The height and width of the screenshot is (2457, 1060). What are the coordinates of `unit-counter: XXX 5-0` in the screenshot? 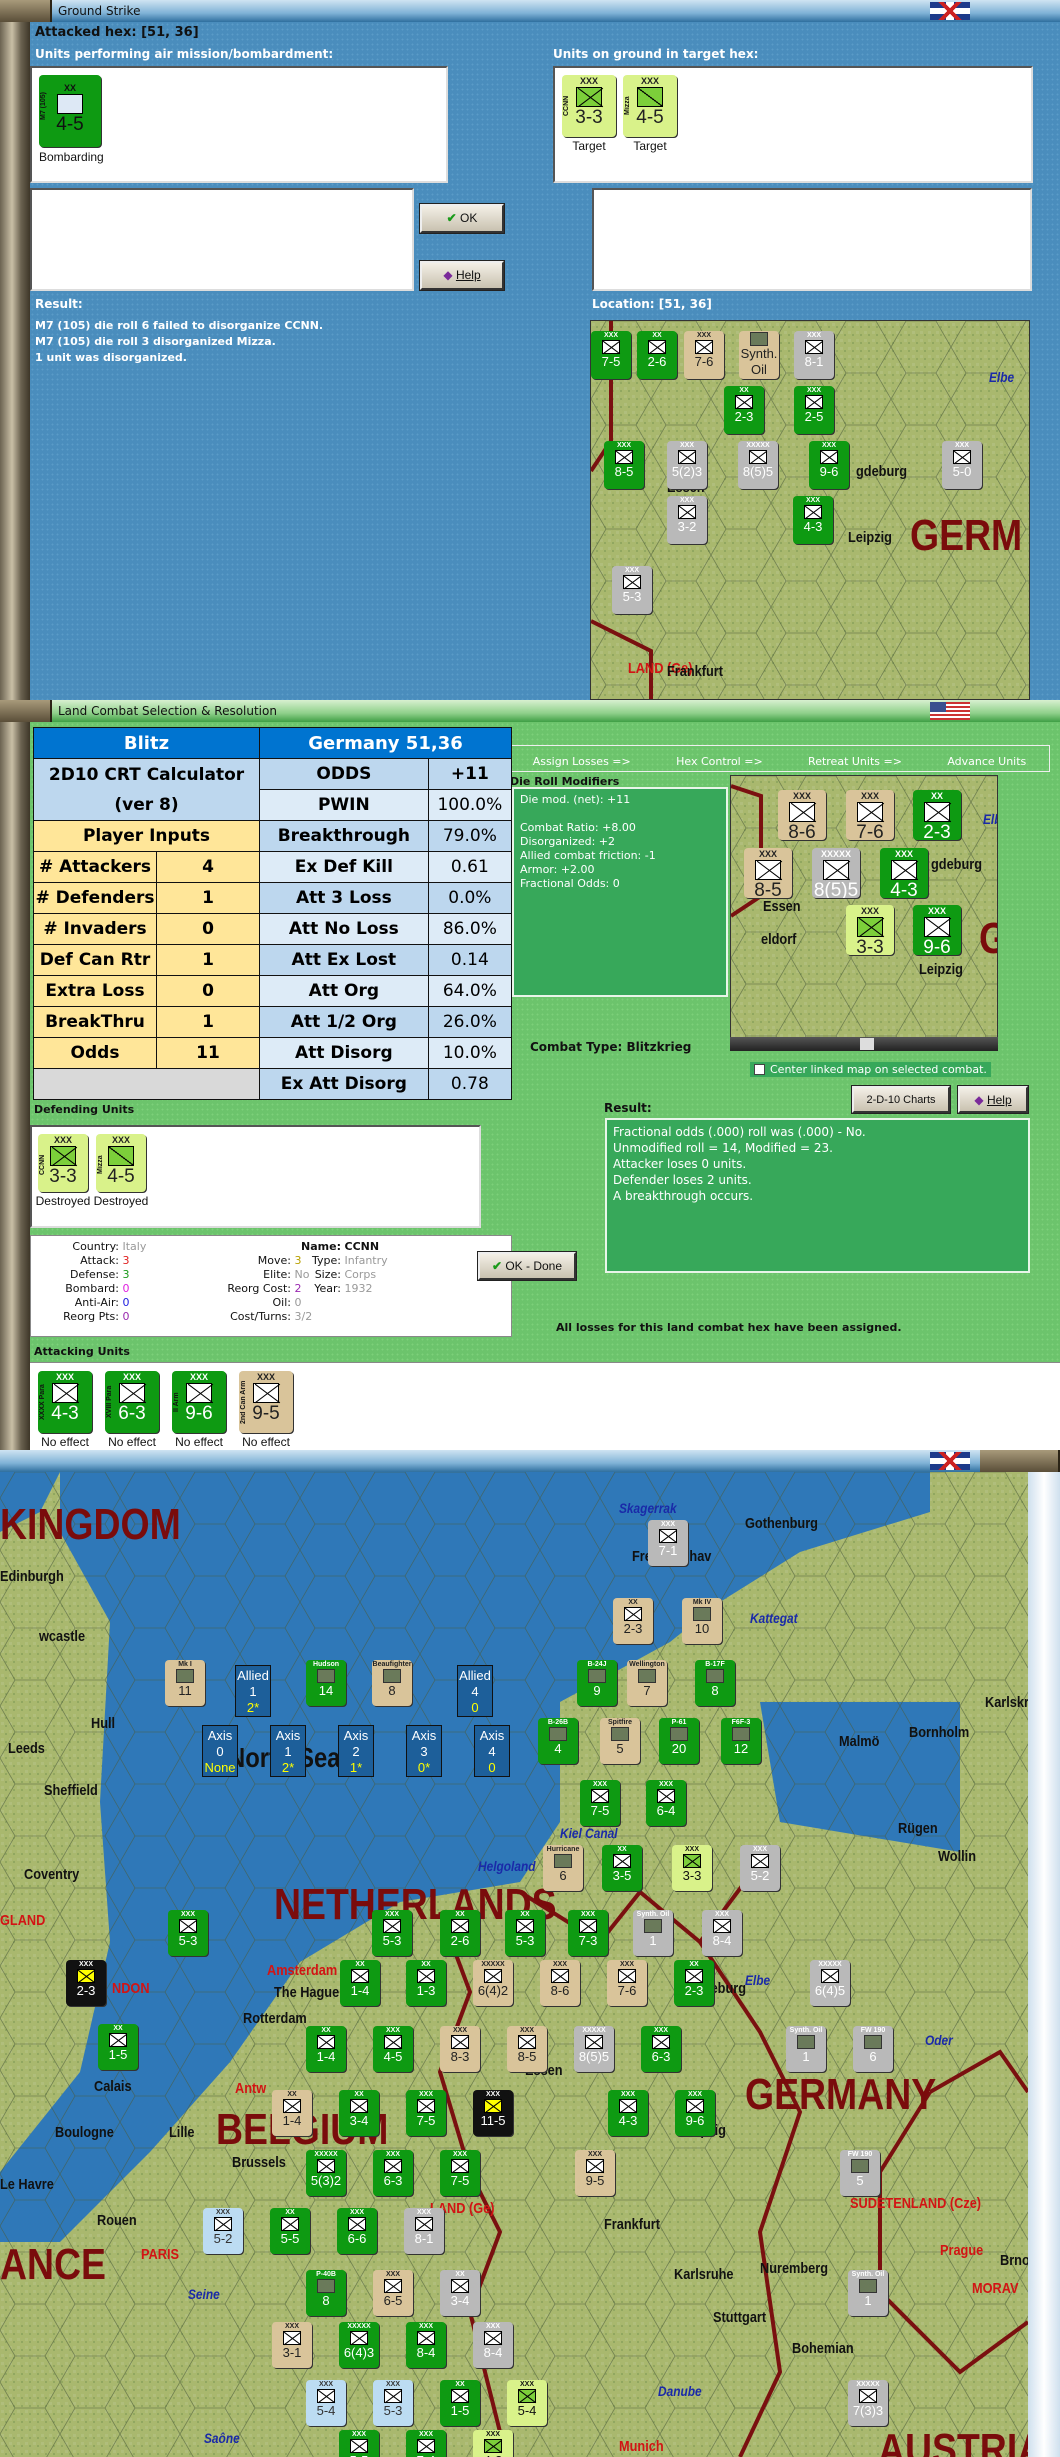 It's located at (962, 465).